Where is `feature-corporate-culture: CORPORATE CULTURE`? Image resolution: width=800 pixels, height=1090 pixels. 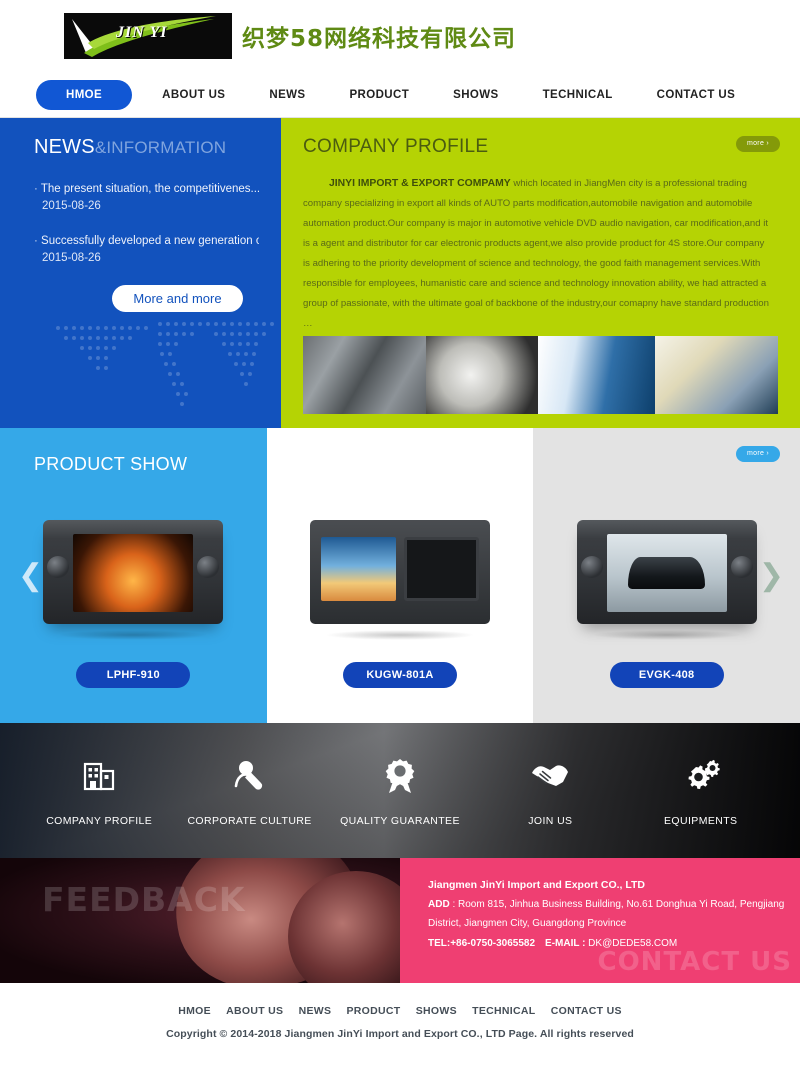
feature-corporate-culture: CORPORATE CULTURE is located at coordinates (250, 791).